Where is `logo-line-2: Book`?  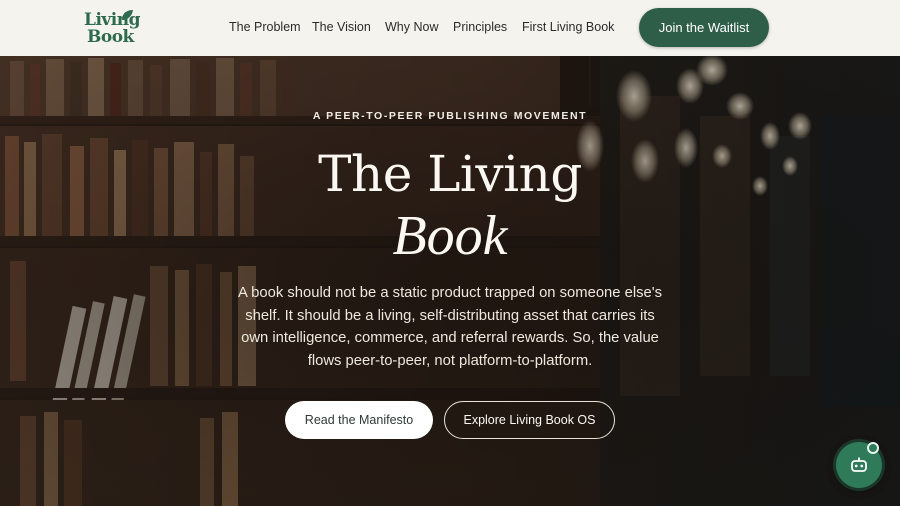
logo-line-2: Book is located at coordinates (110, 37).